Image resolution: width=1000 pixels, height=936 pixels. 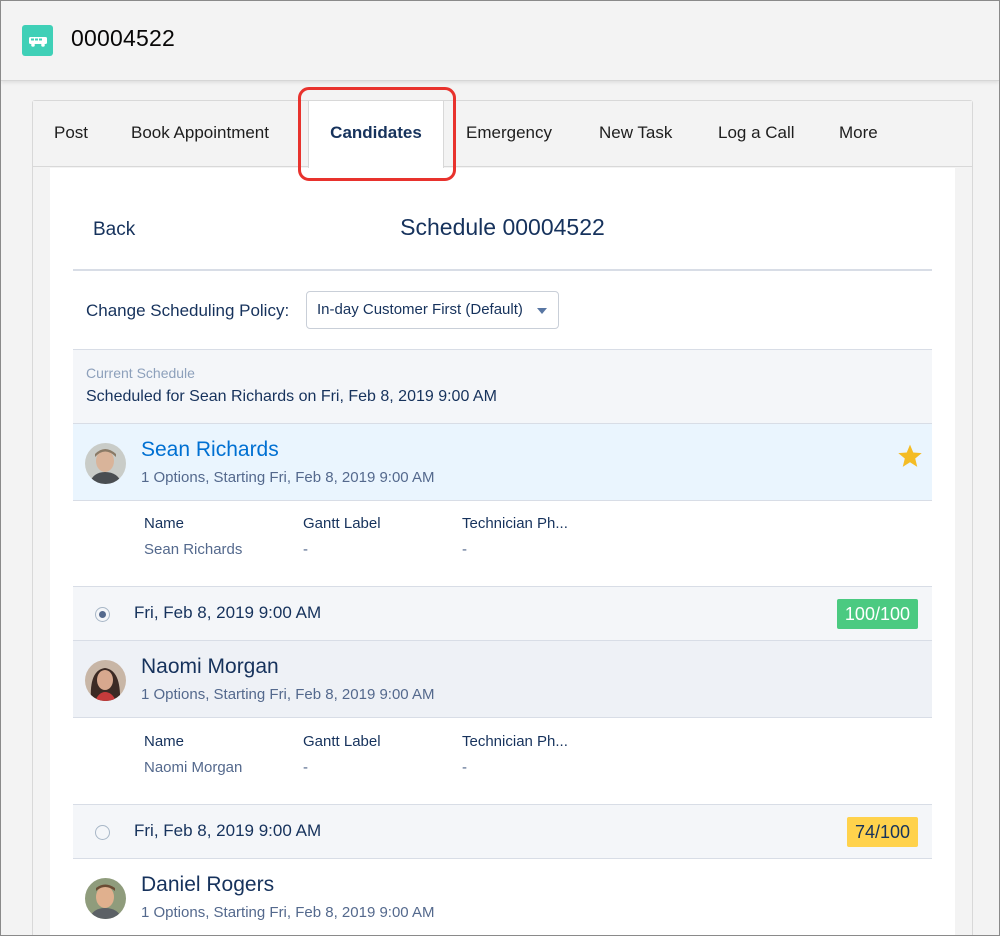 What do you see at coordinates (140, 373) in the screenshot?
I see `current-schedule-label: Current Schedule` at bounding box center [140, 373].